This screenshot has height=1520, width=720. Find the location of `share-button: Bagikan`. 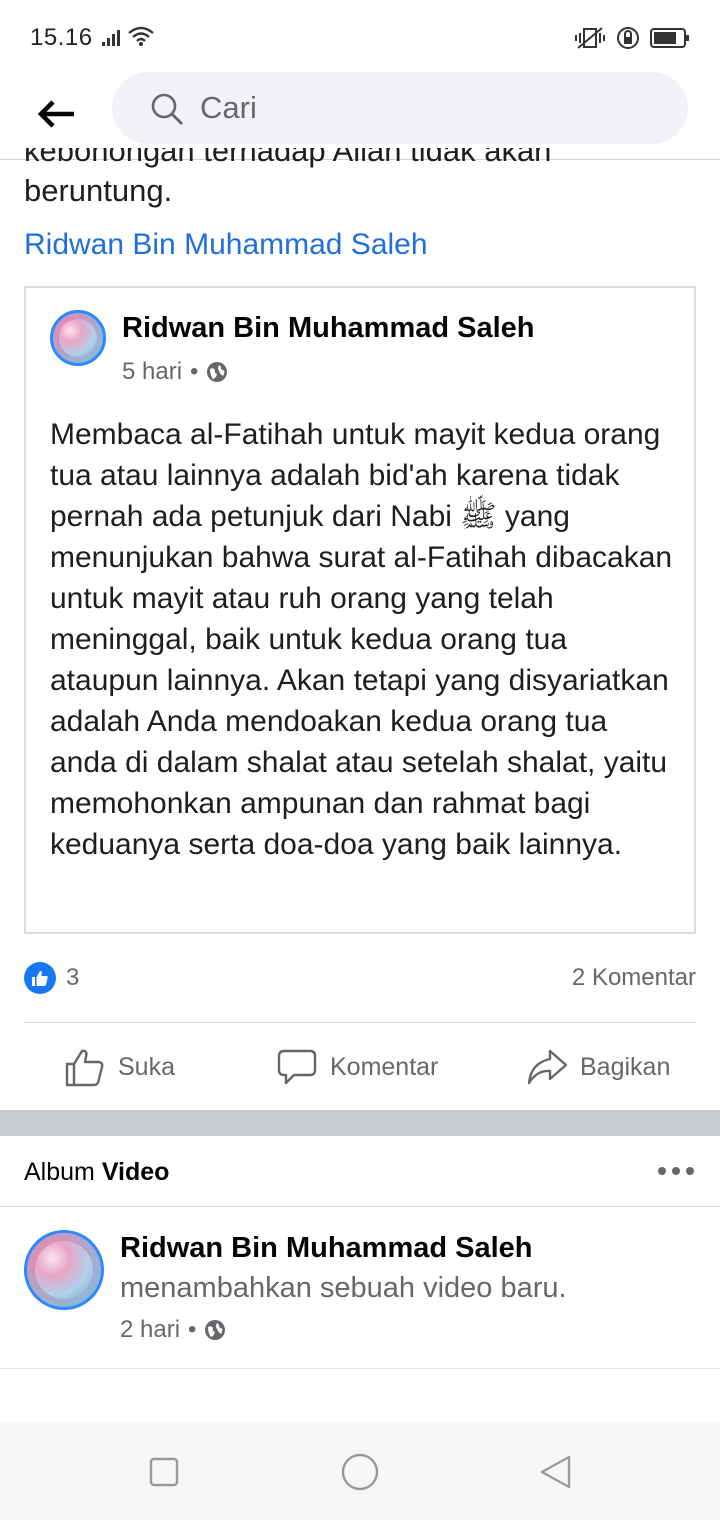

share-button: Bagikan is located at coordinates (598, 1067).